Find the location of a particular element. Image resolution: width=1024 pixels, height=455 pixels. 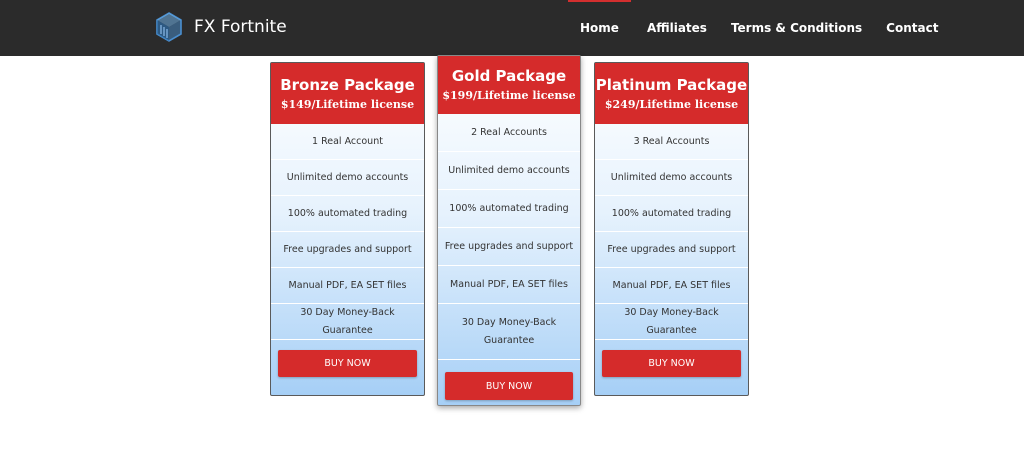

card-header: Gold Package $199/Lifetime license is located at coordinates (509, 85).